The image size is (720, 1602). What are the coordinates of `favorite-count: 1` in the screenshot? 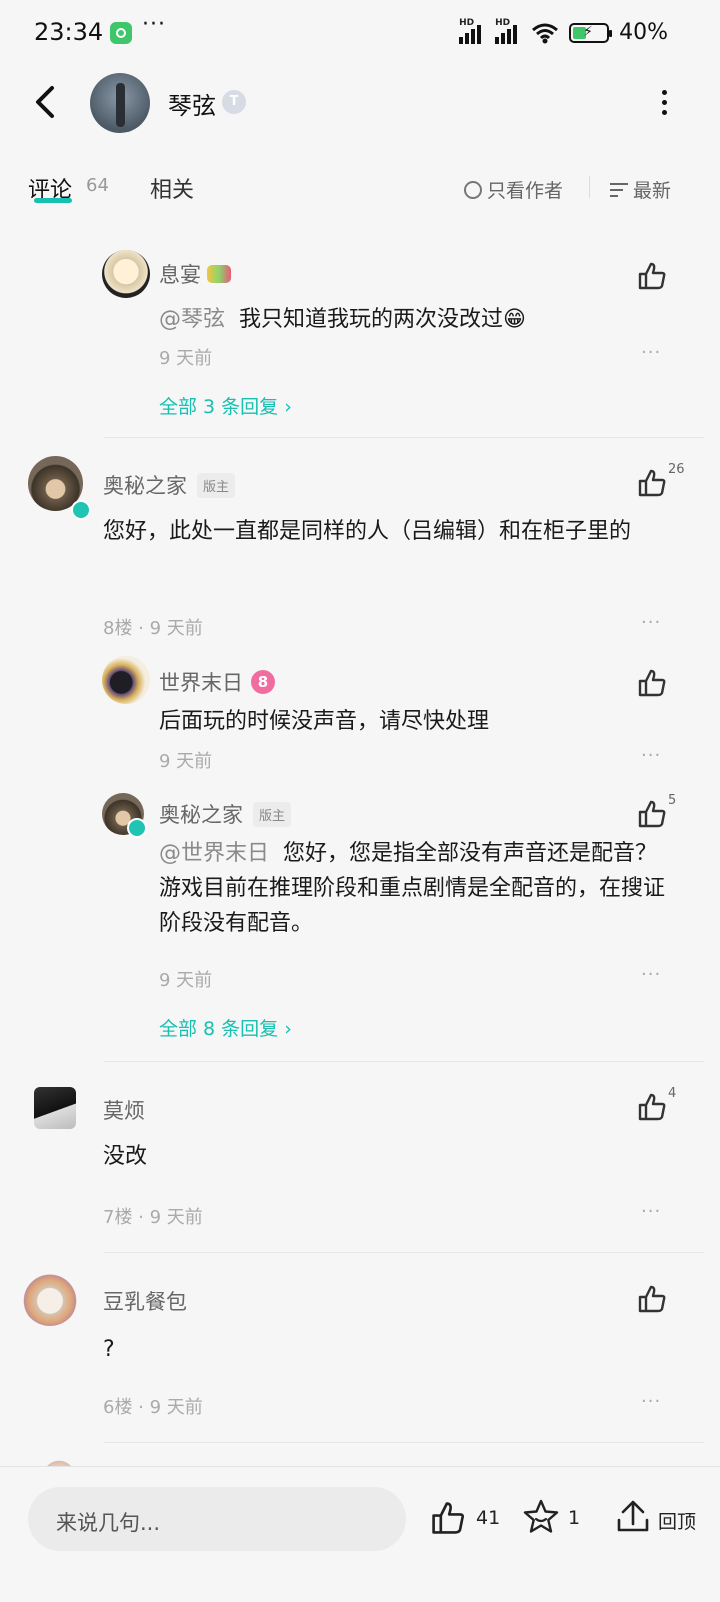 It's located at (574, 1518).